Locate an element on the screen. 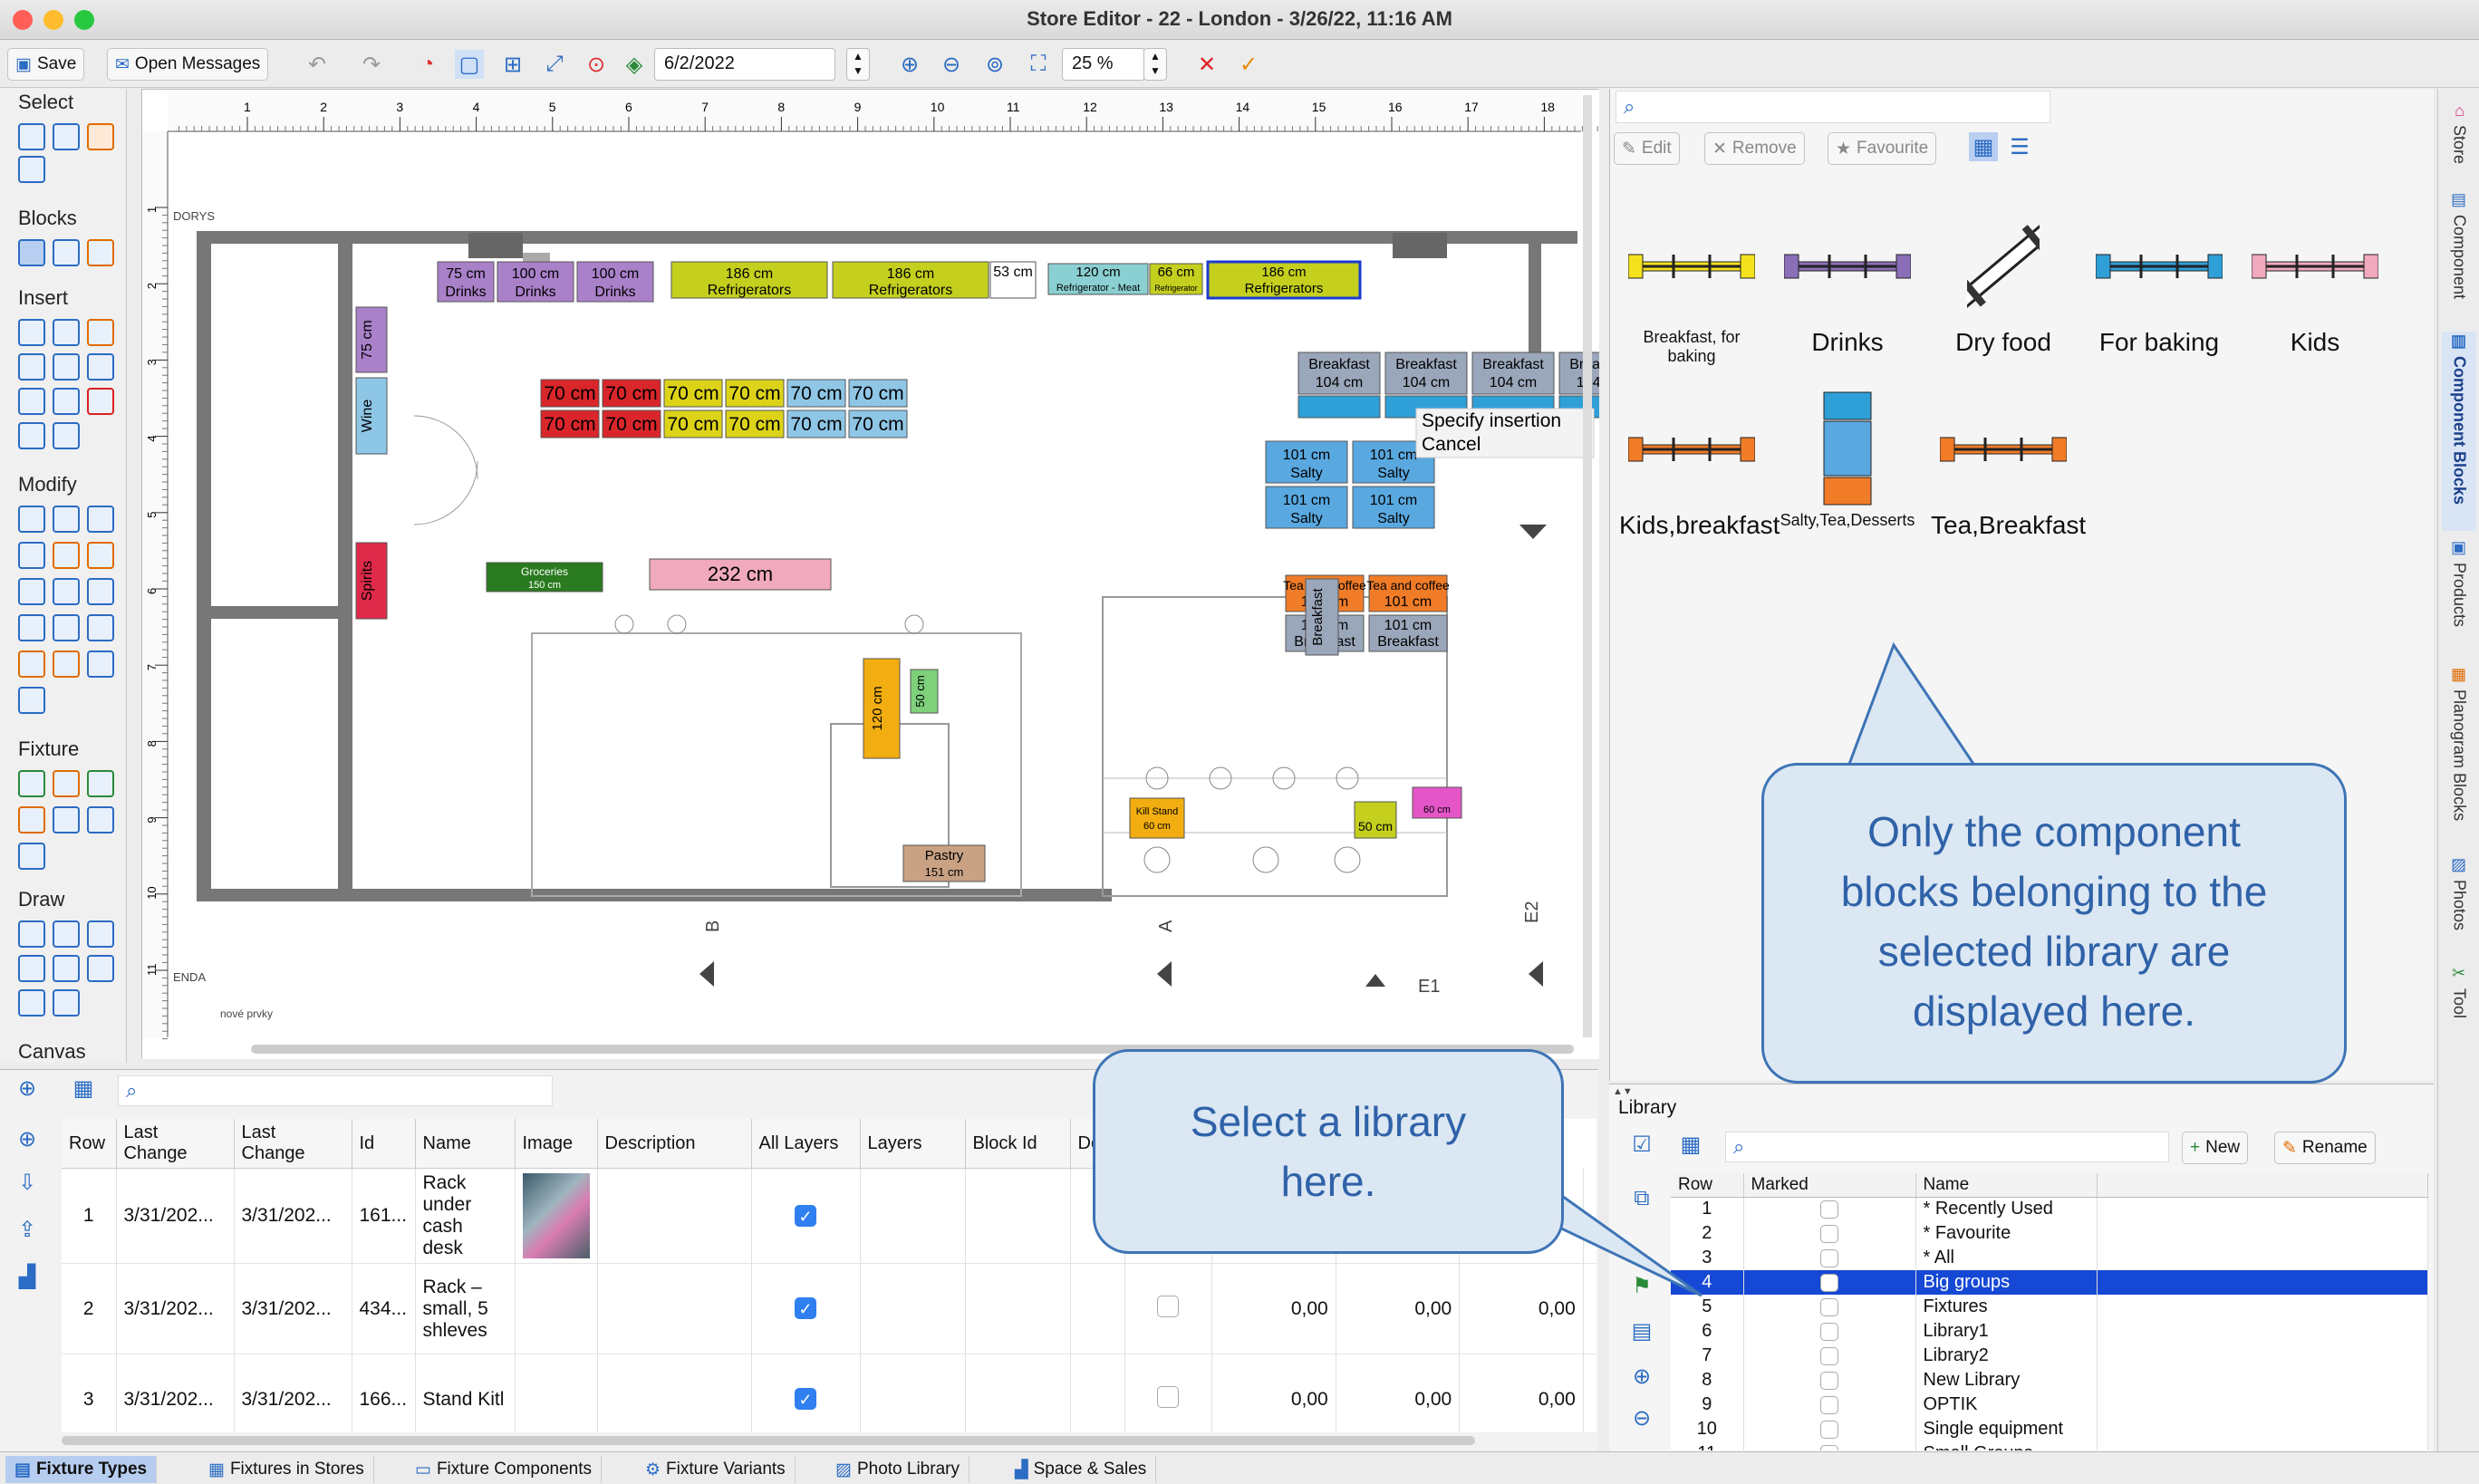  draw-spline-icon is located at coordinates (66, 968).